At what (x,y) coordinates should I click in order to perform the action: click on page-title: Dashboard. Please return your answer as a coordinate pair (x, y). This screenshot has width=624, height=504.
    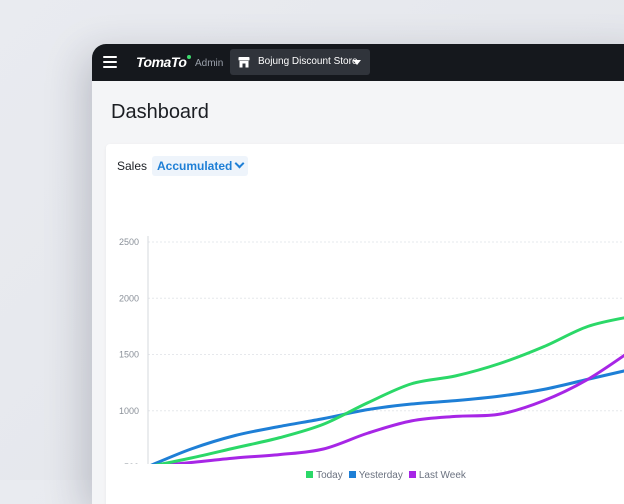
    Looking at the image, I should click on (160, 112).